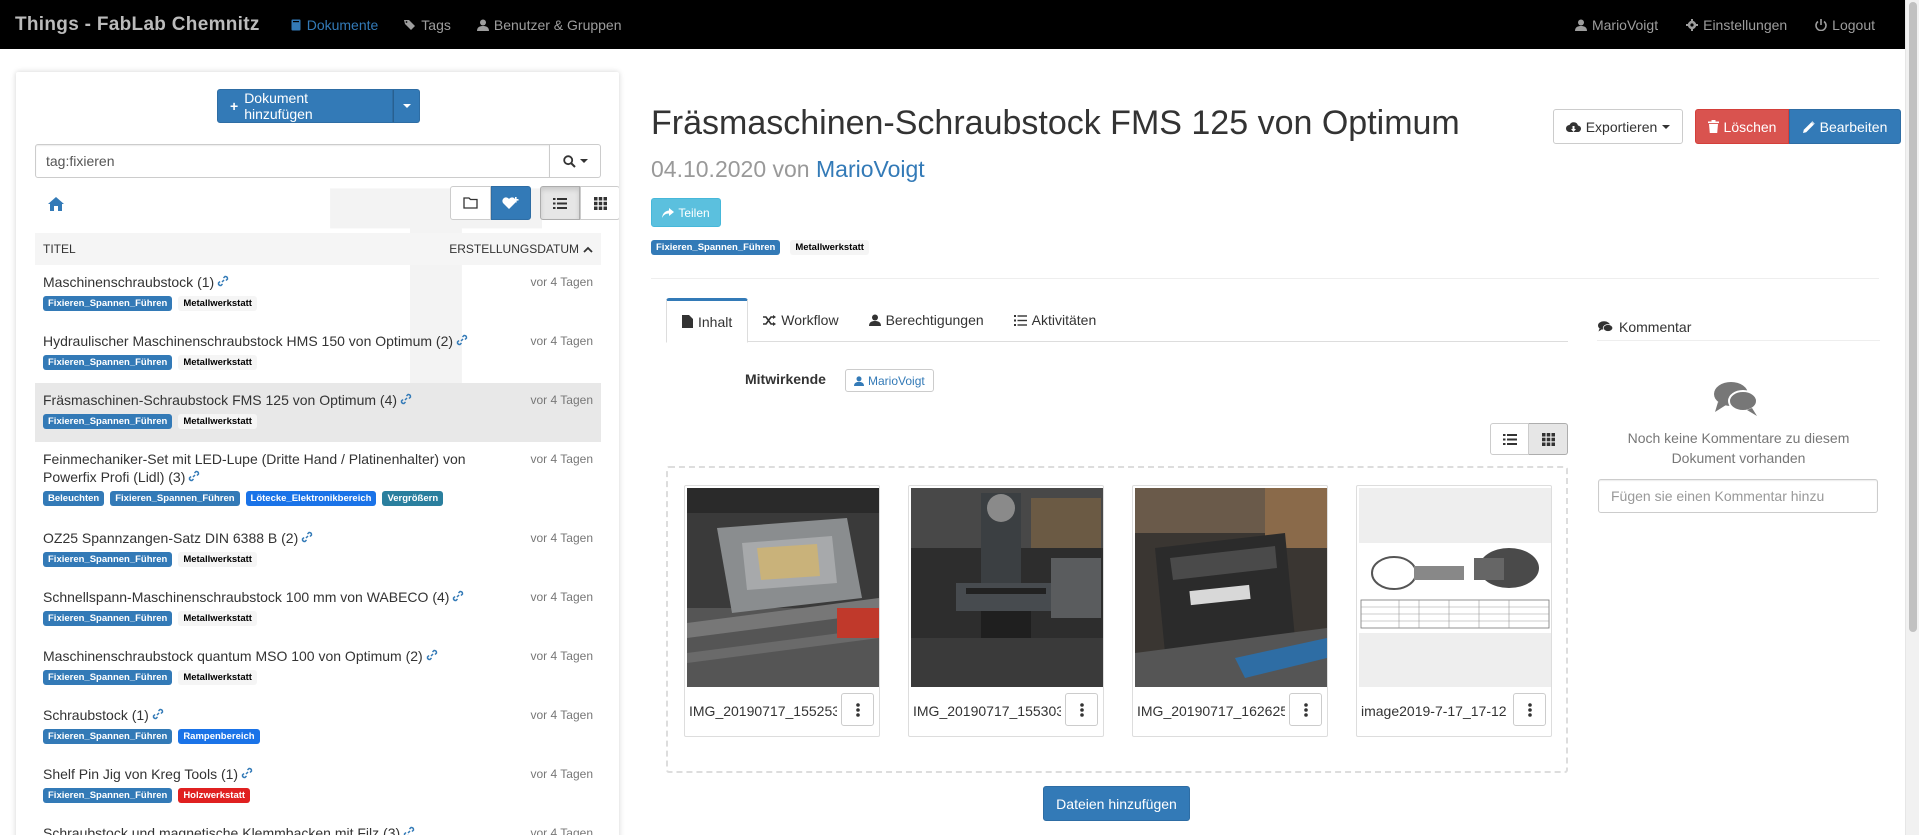 This screenshot has height=835, width=1919. Describe the element at coordinates (926, 320) in the screenshot. I see `tab-permissions: Berechtigungen` at that location.